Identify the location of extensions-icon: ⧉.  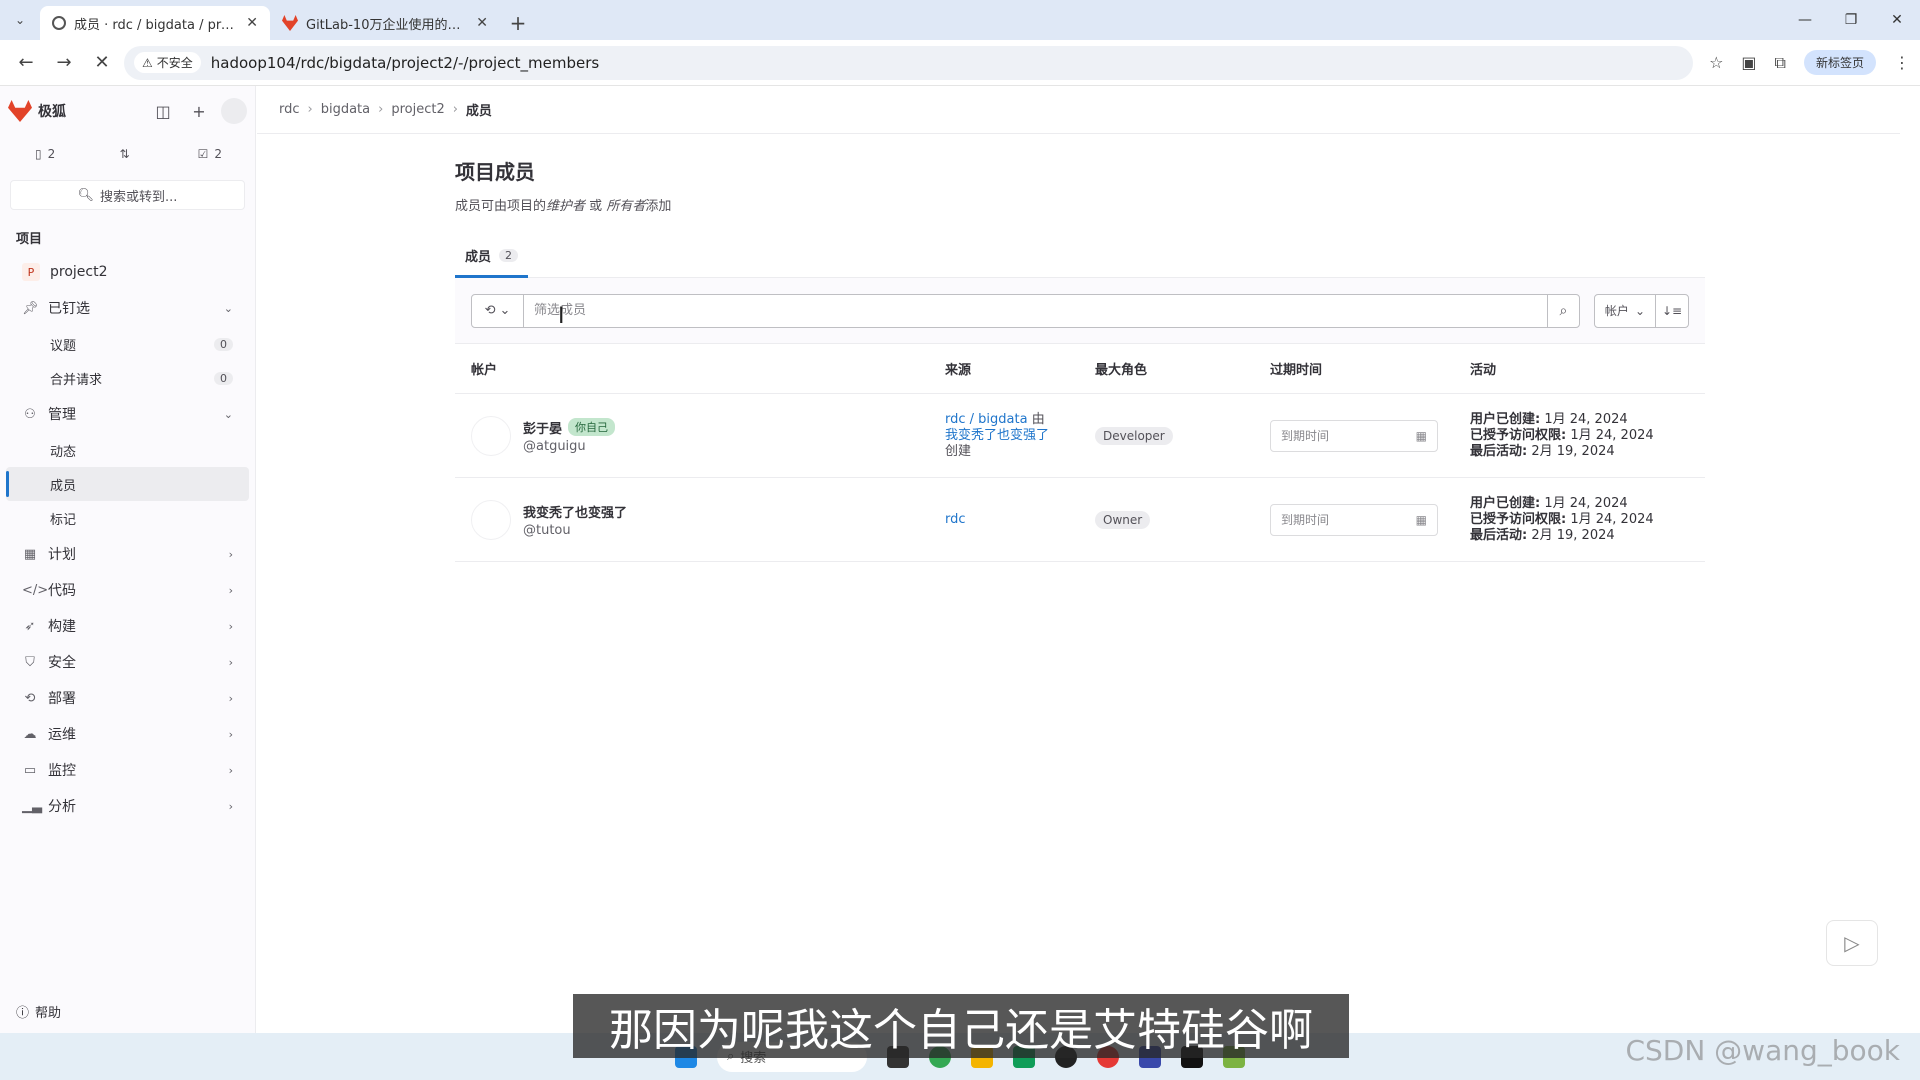
(1780, 63).